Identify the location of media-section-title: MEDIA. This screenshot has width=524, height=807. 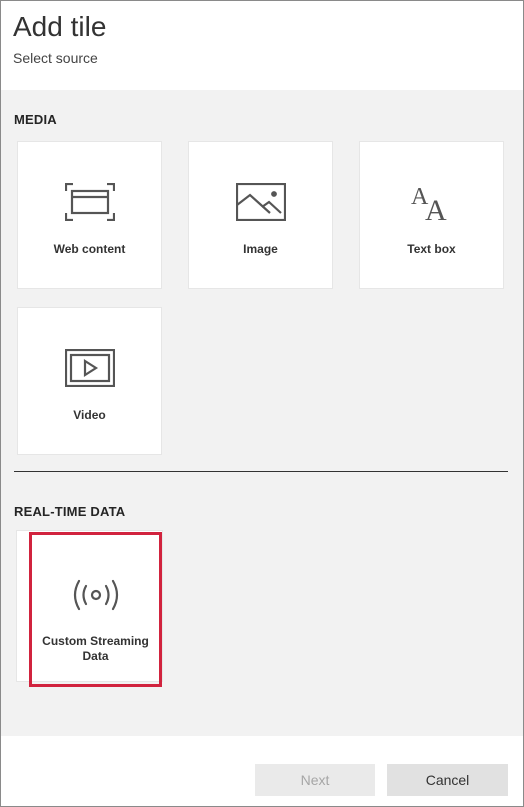
(35, 119).